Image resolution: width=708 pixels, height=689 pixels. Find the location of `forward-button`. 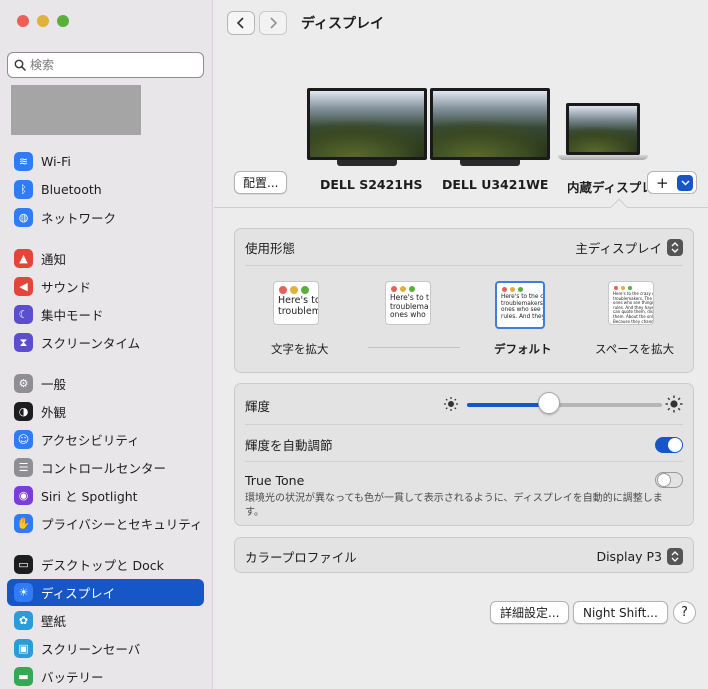

forward-button is located at coordinates (273, 23).